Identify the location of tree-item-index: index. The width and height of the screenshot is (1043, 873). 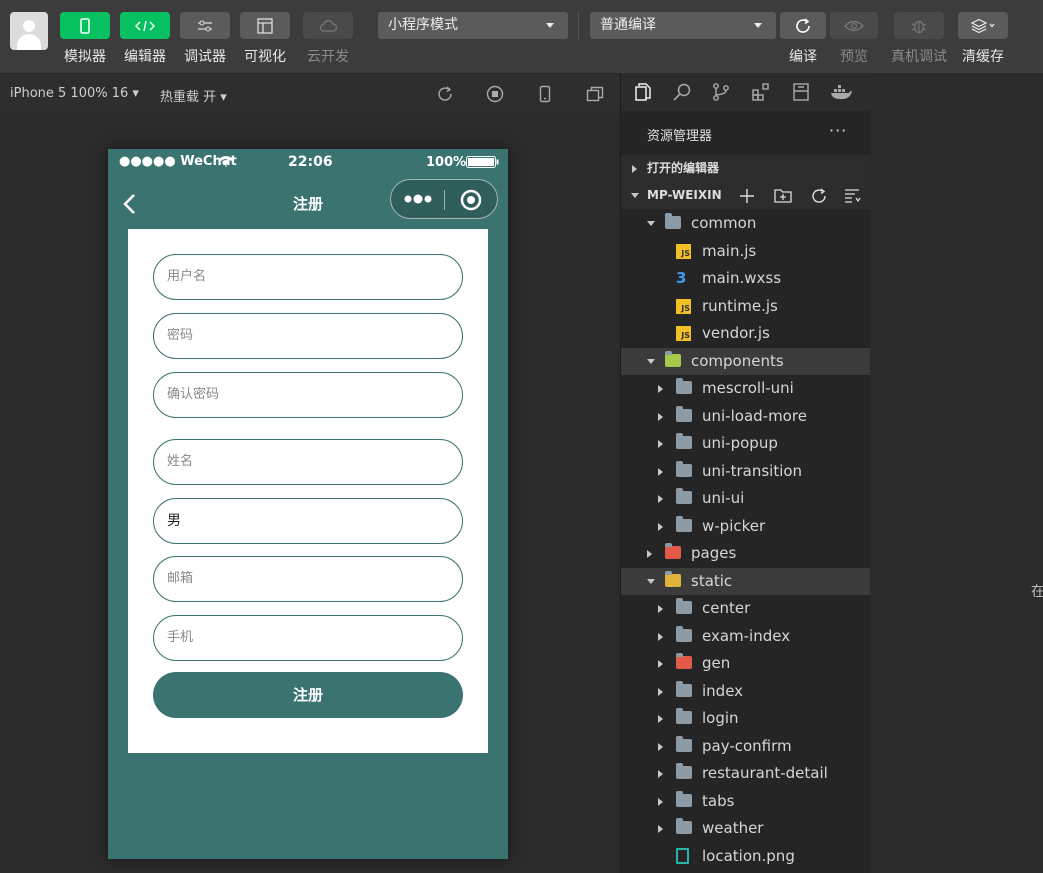
(746, 691).